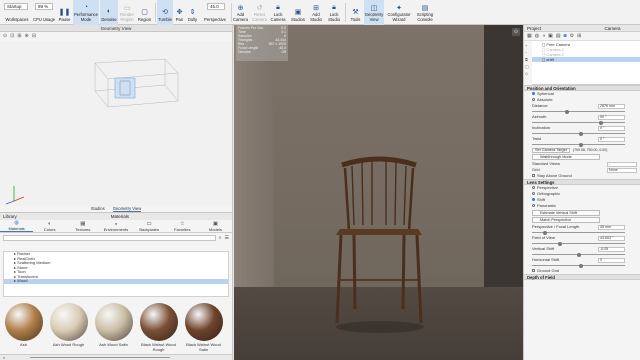 Image resolution: width=640 pixels, height=360 pixels. Describe the element at coordinates (611, 139) in the screenshot. I see `twist-input: 0 °` at that location.